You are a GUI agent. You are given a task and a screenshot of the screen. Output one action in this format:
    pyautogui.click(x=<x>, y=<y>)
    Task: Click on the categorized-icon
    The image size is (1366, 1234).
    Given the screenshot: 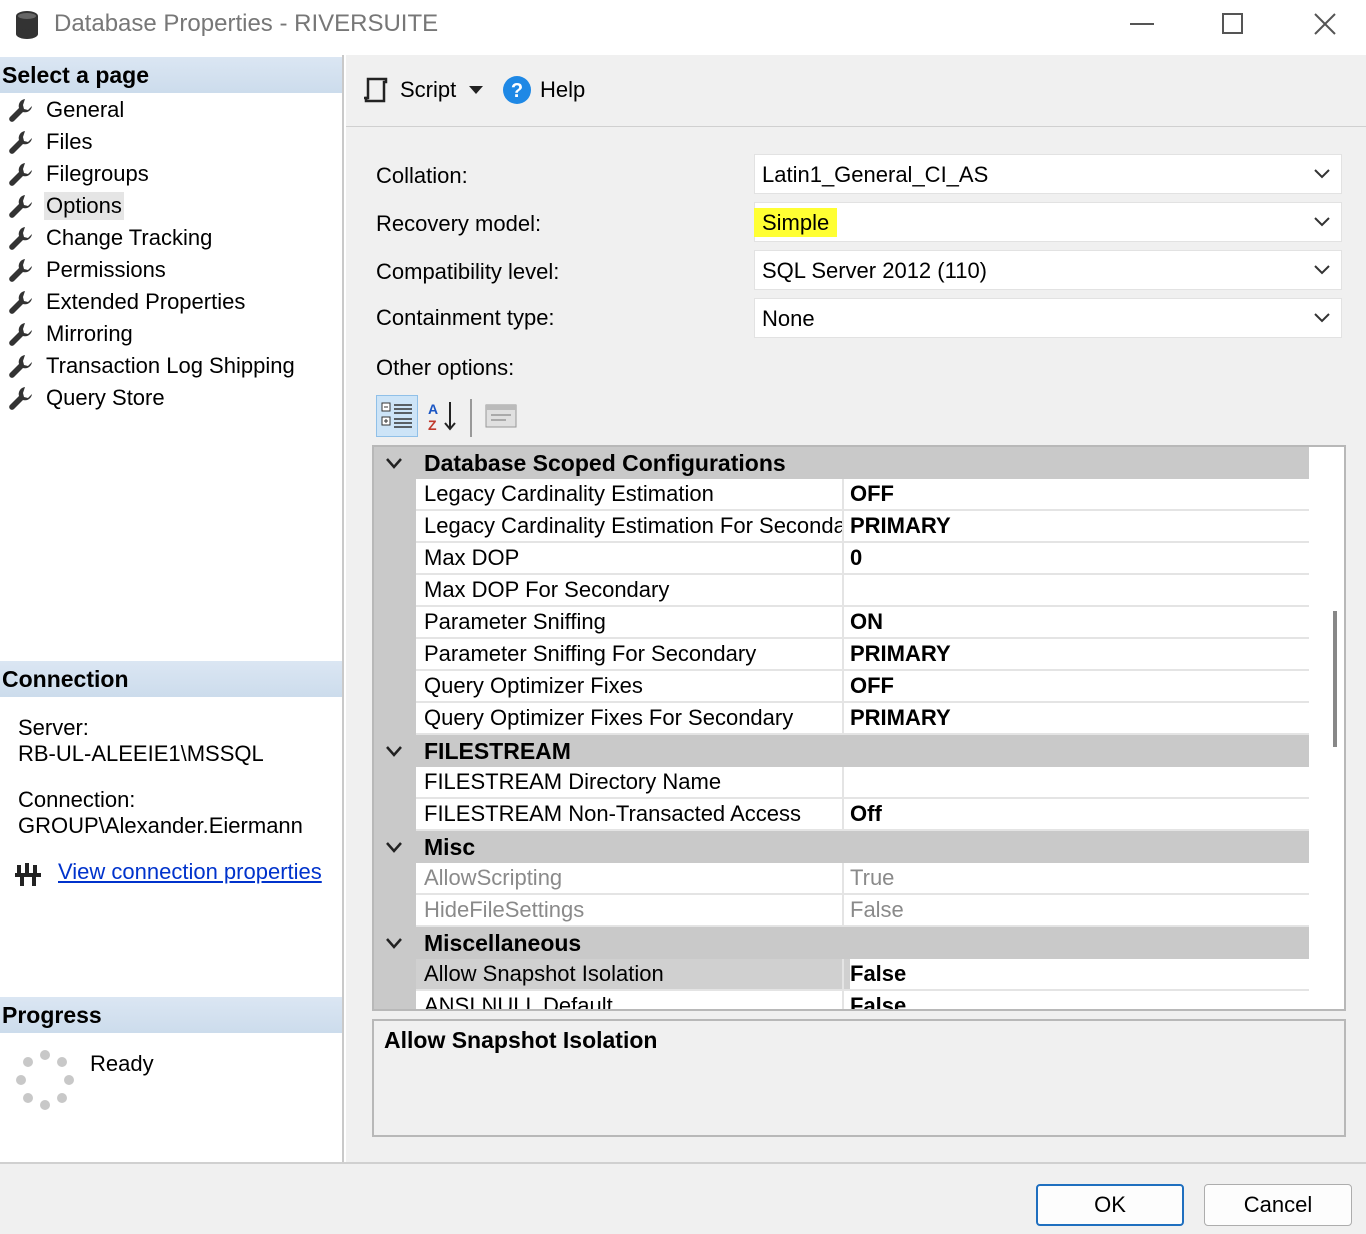 What is the action you would take?
    pyautogui.click(x=396, y=415)
    